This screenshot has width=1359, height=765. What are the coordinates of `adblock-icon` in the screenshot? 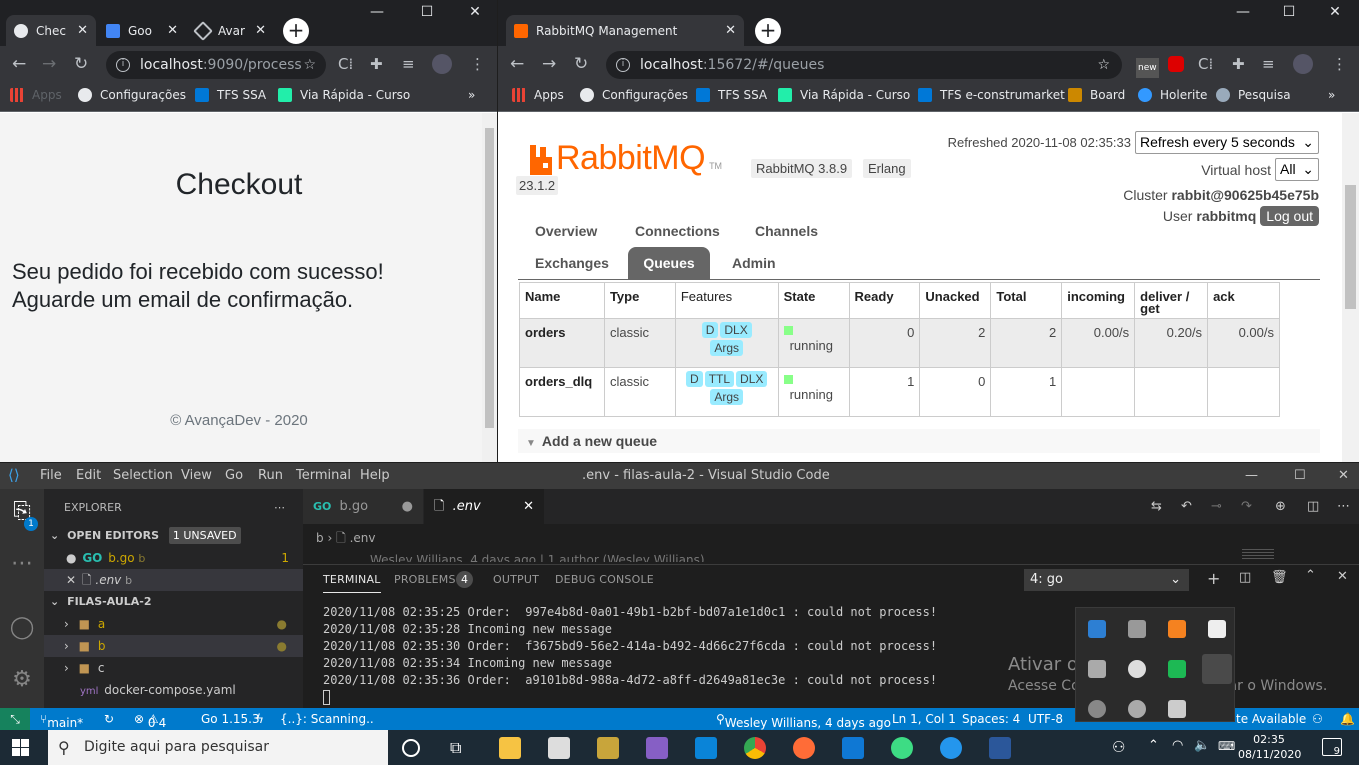 It's located at (1176, 64).